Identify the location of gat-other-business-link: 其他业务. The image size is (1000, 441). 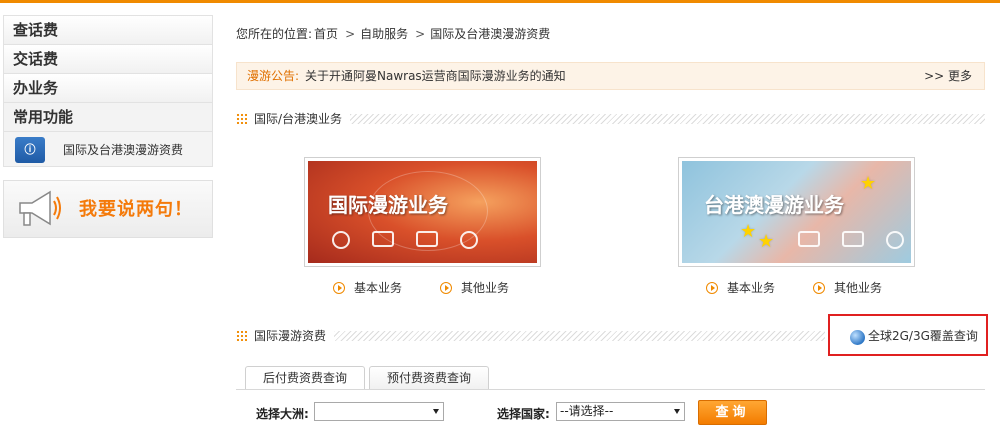
(847, 287).